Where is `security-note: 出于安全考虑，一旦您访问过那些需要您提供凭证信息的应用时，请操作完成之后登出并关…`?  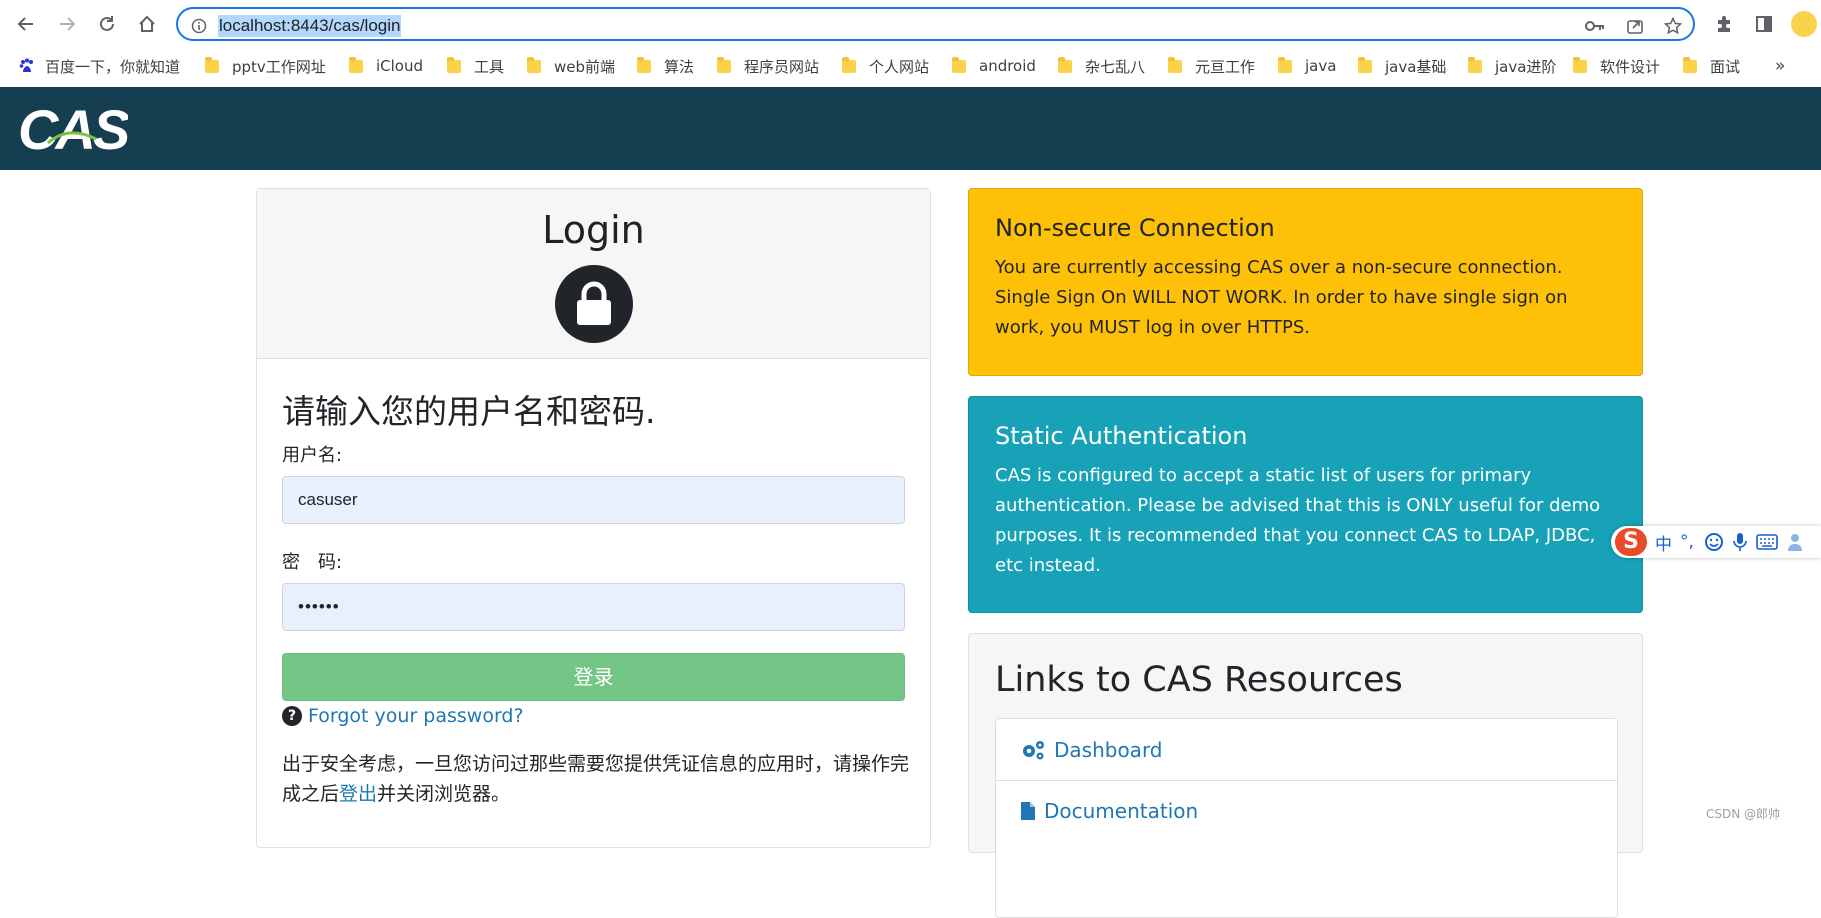
security-note: 出于安全考虑，一旦您访问过那些需要您提供凭证信息的应用时，请操作完成之后登出并关… is located at coordinates (597, 779).